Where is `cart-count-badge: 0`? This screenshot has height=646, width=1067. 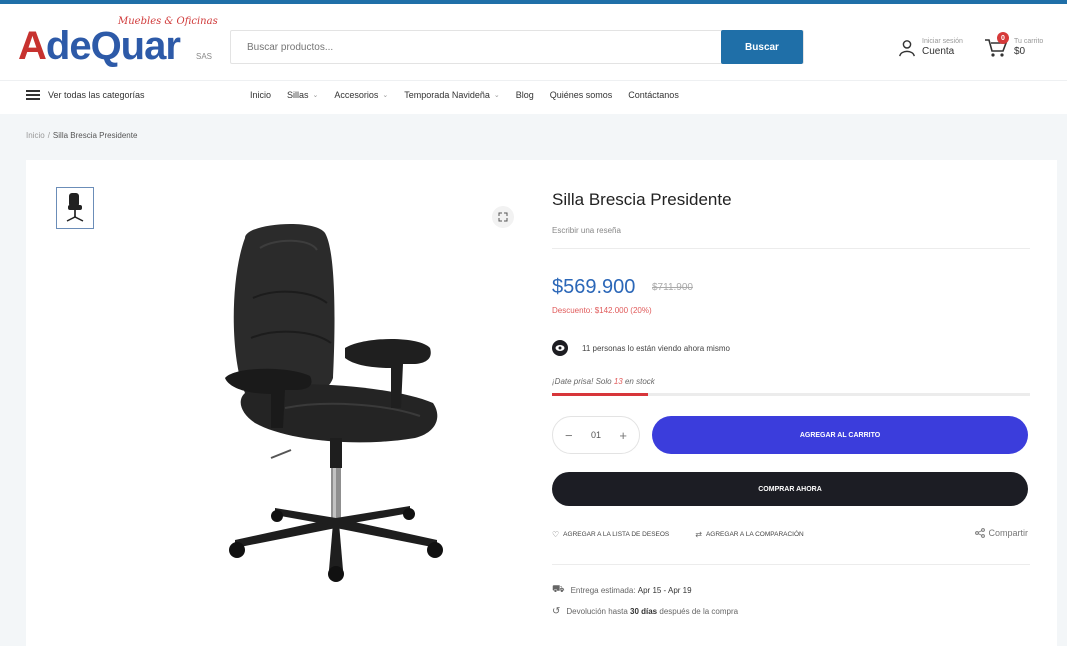 cart-count-badge: 0 is located at coordinates (1003, 38).